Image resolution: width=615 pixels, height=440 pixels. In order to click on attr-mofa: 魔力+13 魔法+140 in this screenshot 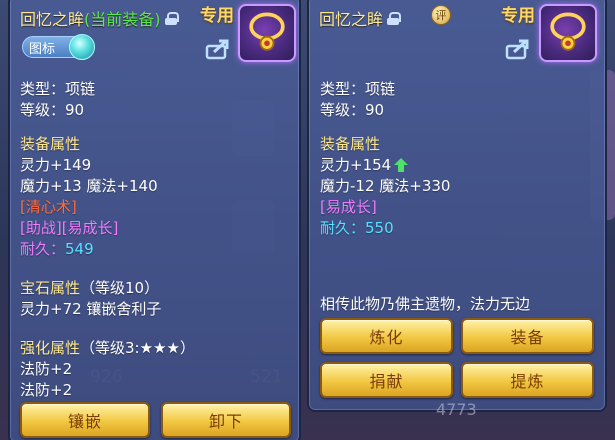, I will do `click(89, 186)`.